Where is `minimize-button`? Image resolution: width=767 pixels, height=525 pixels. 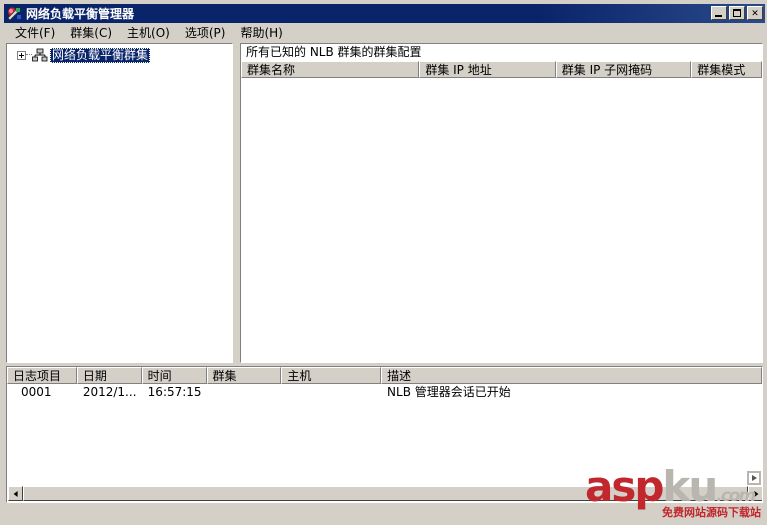
minimize-button is located at coordinates (719, 13).